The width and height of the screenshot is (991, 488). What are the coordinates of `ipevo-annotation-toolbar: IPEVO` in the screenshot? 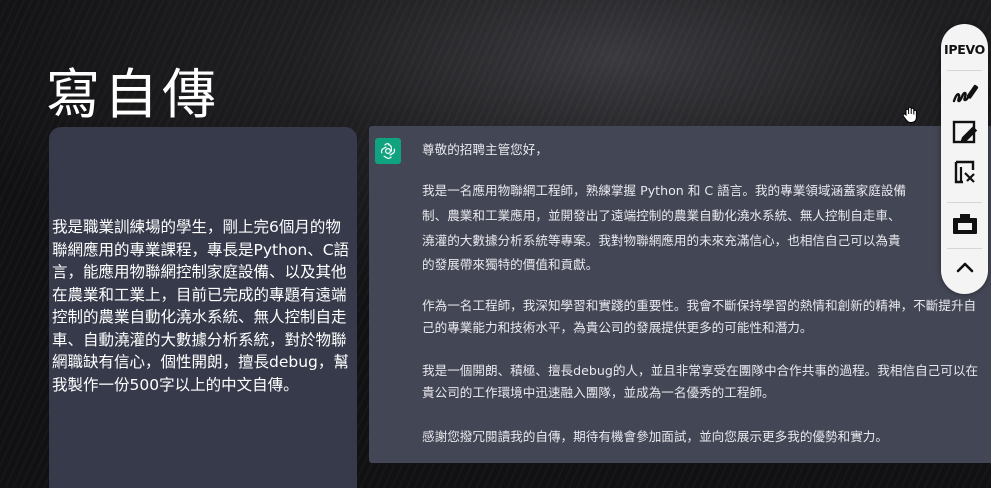 It's located at (964, 159).